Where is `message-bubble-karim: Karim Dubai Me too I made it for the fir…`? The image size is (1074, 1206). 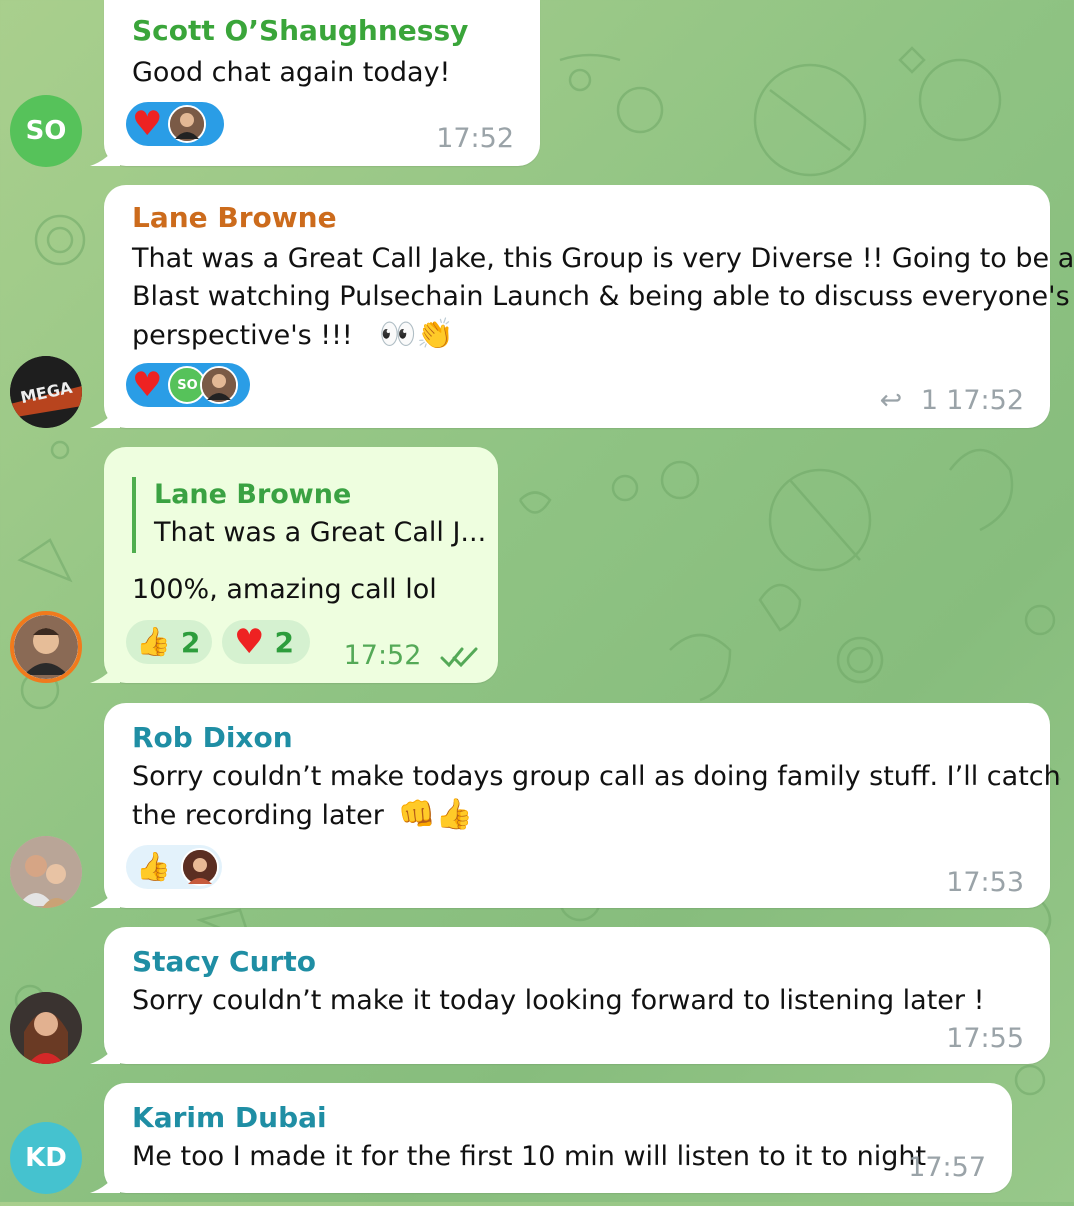
message-bubble-karim: Karim Dubai Me too I made it for the fir… is located at coordinates (551, 1138).